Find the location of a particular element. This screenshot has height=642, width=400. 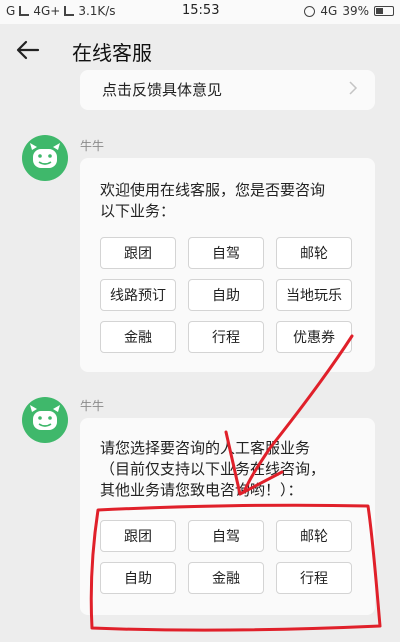

back-button is located at coordinates (28, 50).